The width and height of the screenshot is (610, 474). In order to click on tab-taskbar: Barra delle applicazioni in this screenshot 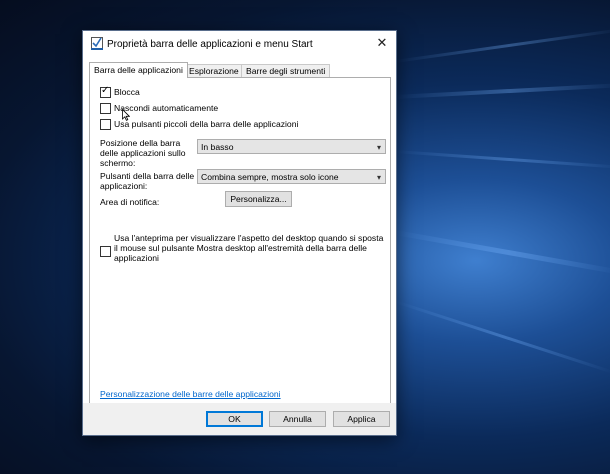, I will do `click(138, 70)`.